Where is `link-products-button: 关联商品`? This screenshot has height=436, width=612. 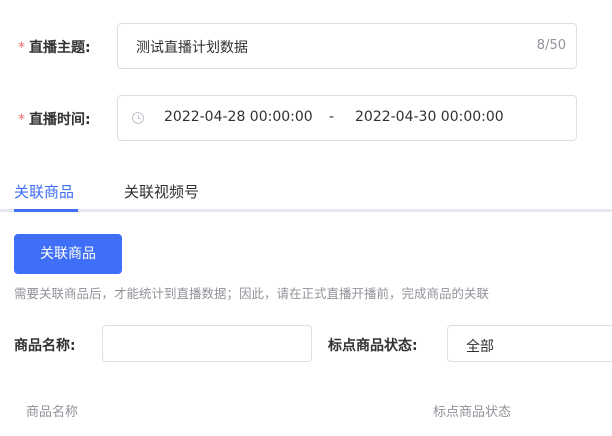 link-products-button: 关联商品 is located at coordinates (68, 254).